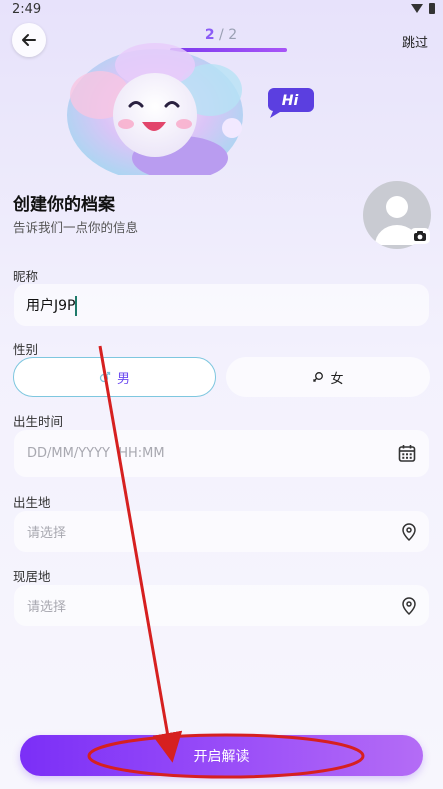 This screenshot has width=443, height=789. Describe the element at coordinates (38, 421) in the screenshot. I see `birth-time-label: 出生时间` at that location.